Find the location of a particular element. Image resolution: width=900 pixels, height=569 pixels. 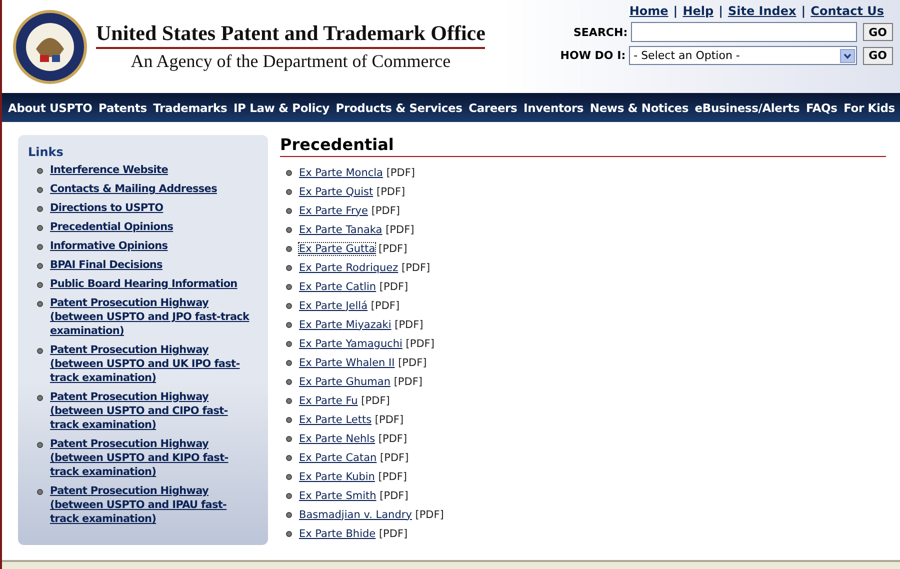

nav-link: Careers is located at coordinates (493, 107).